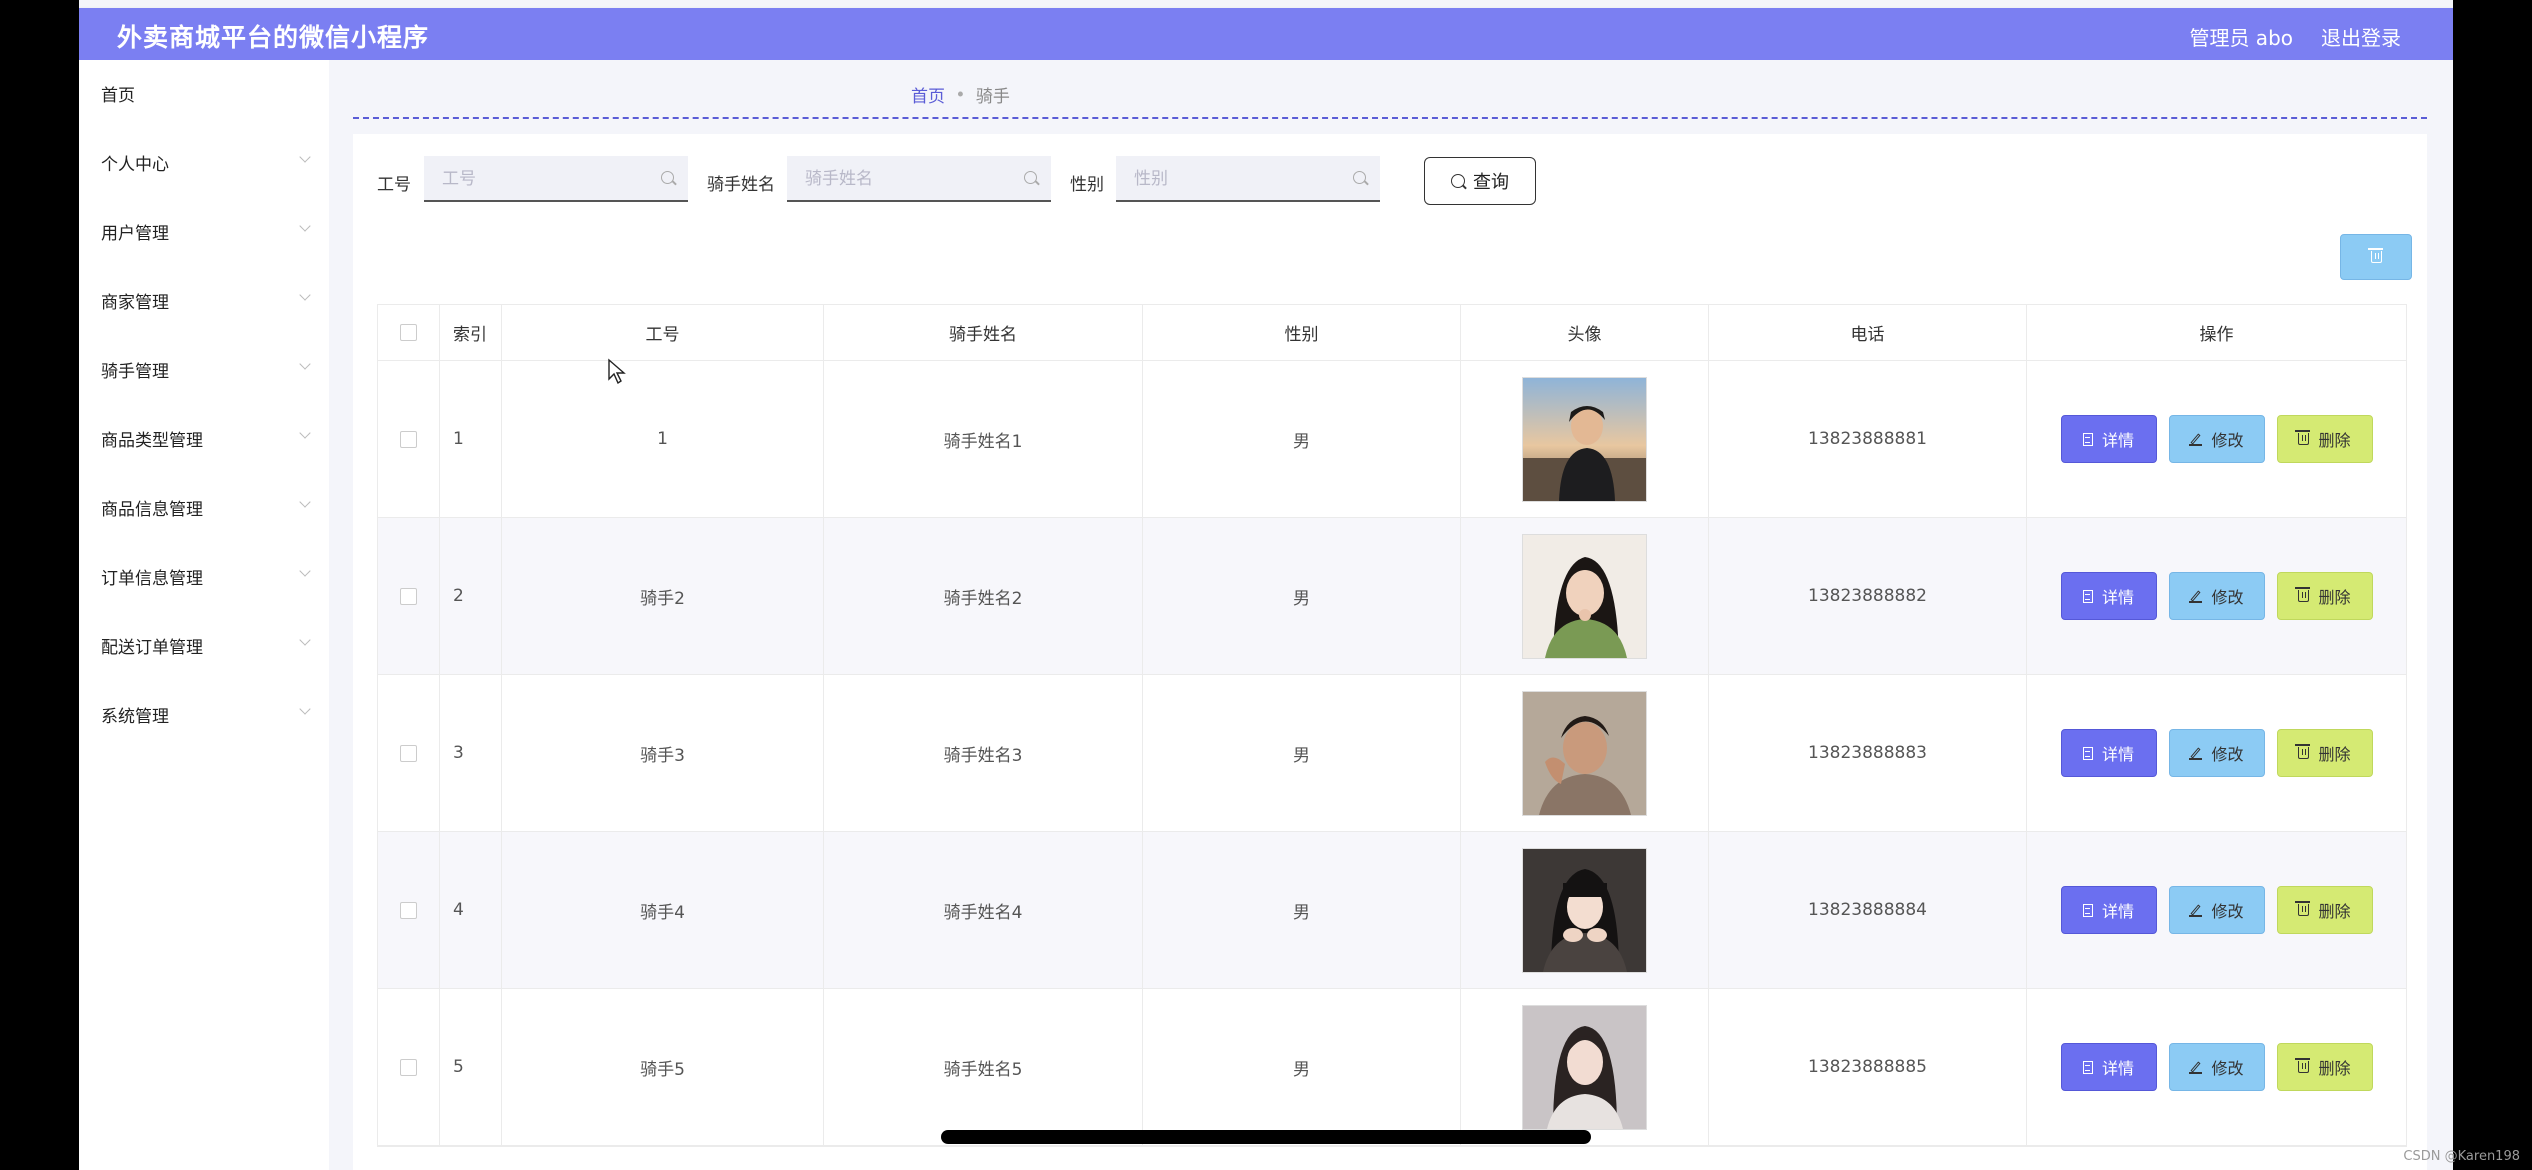 The image size is (2532, 1170). What do you see at coordinates (1392, 1067) in the screenshot?
I see `table-row: 5 骑手5 骑手姓名5 男 13823888885 详情 修改 删除` at bounding box center [1392, 1067].